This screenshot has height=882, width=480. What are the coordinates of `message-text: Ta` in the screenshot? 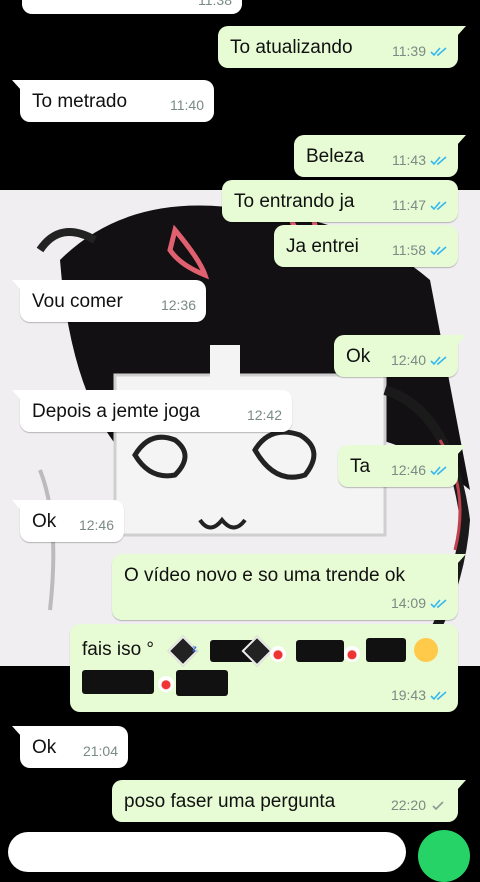 It's located at (360, 466).